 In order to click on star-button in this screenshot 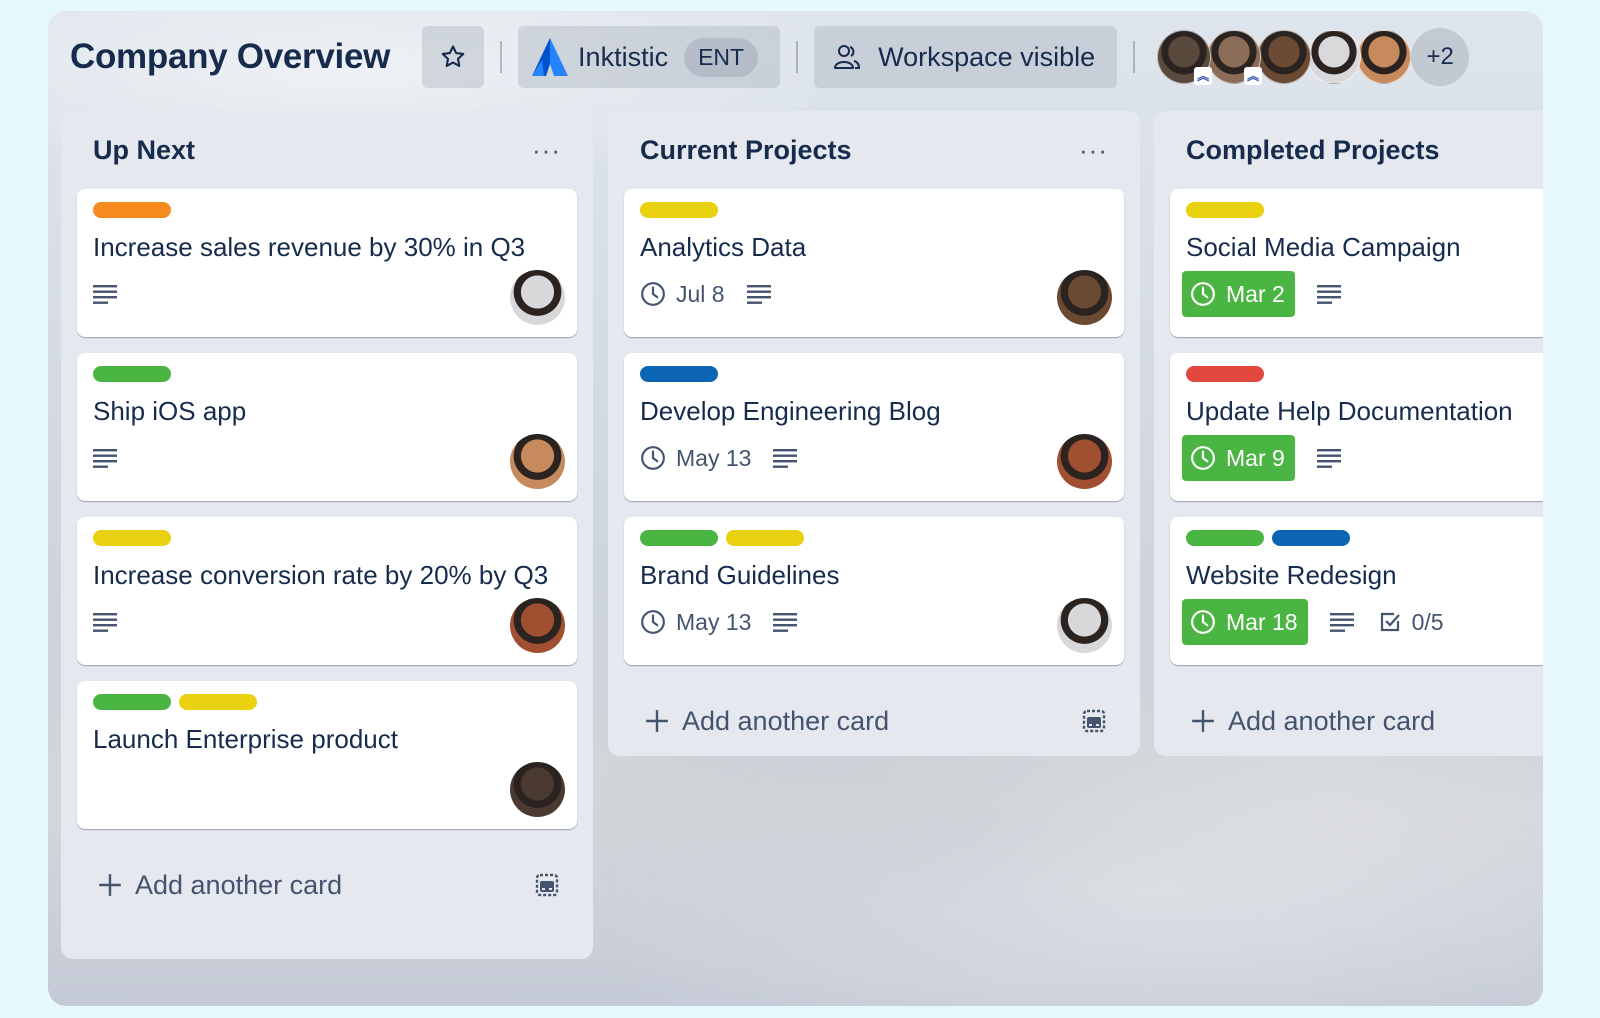, I will do `click(453, 57)`.